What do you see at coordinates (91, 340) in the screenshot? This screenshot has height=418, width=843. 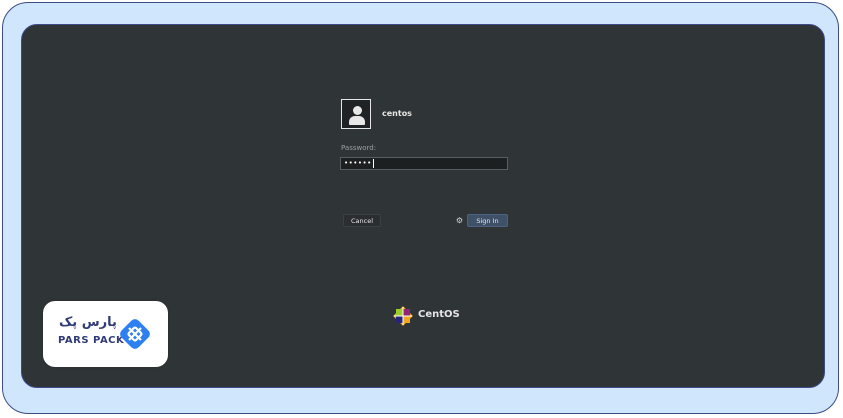 I see `brand-name-en: PARS PACK` at bounding box center [91, 340].